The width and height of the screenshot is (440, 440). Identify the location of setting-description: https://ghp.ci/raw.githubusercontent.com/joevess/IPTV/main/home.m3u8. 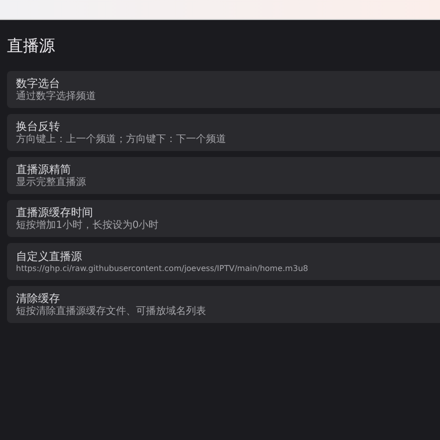
(163, 269).